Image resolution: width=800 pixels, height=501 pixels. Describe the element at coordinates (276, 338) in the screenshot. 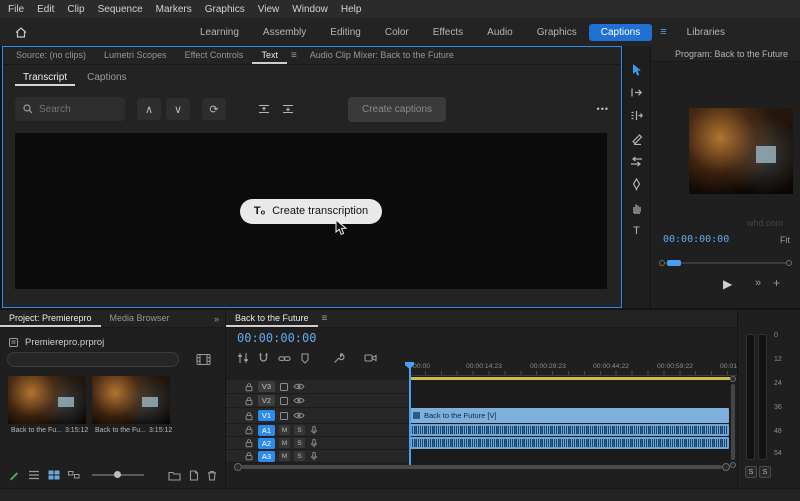

I see `timeline-timecode: 00:00:00:00` at that location.